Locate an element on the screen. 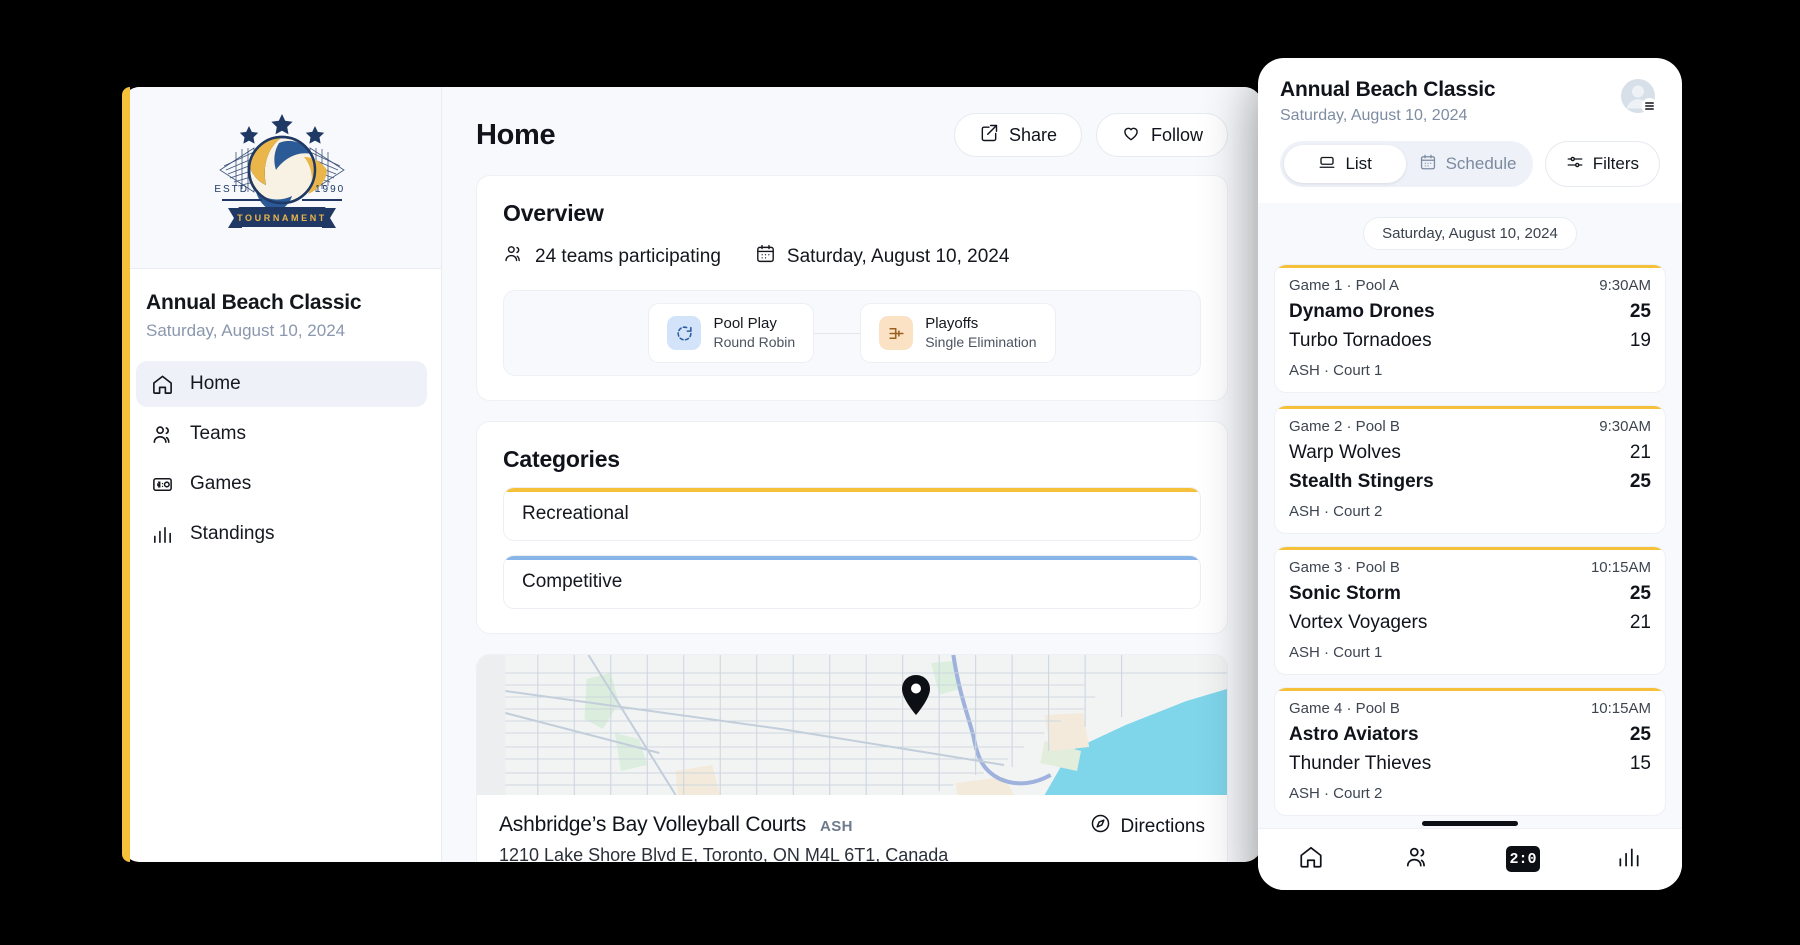 The width and height of the screenshot is (1800, 945). overview-title: Overview is located at coordinates (553, 213).